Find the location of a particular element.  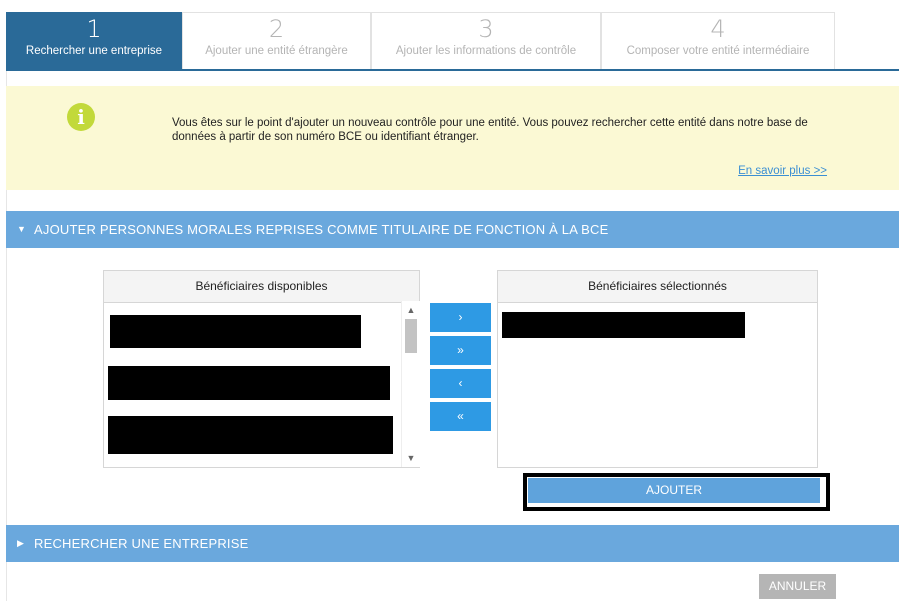

scroll-down-icon: ▼ is located at coordinates (411, 458).